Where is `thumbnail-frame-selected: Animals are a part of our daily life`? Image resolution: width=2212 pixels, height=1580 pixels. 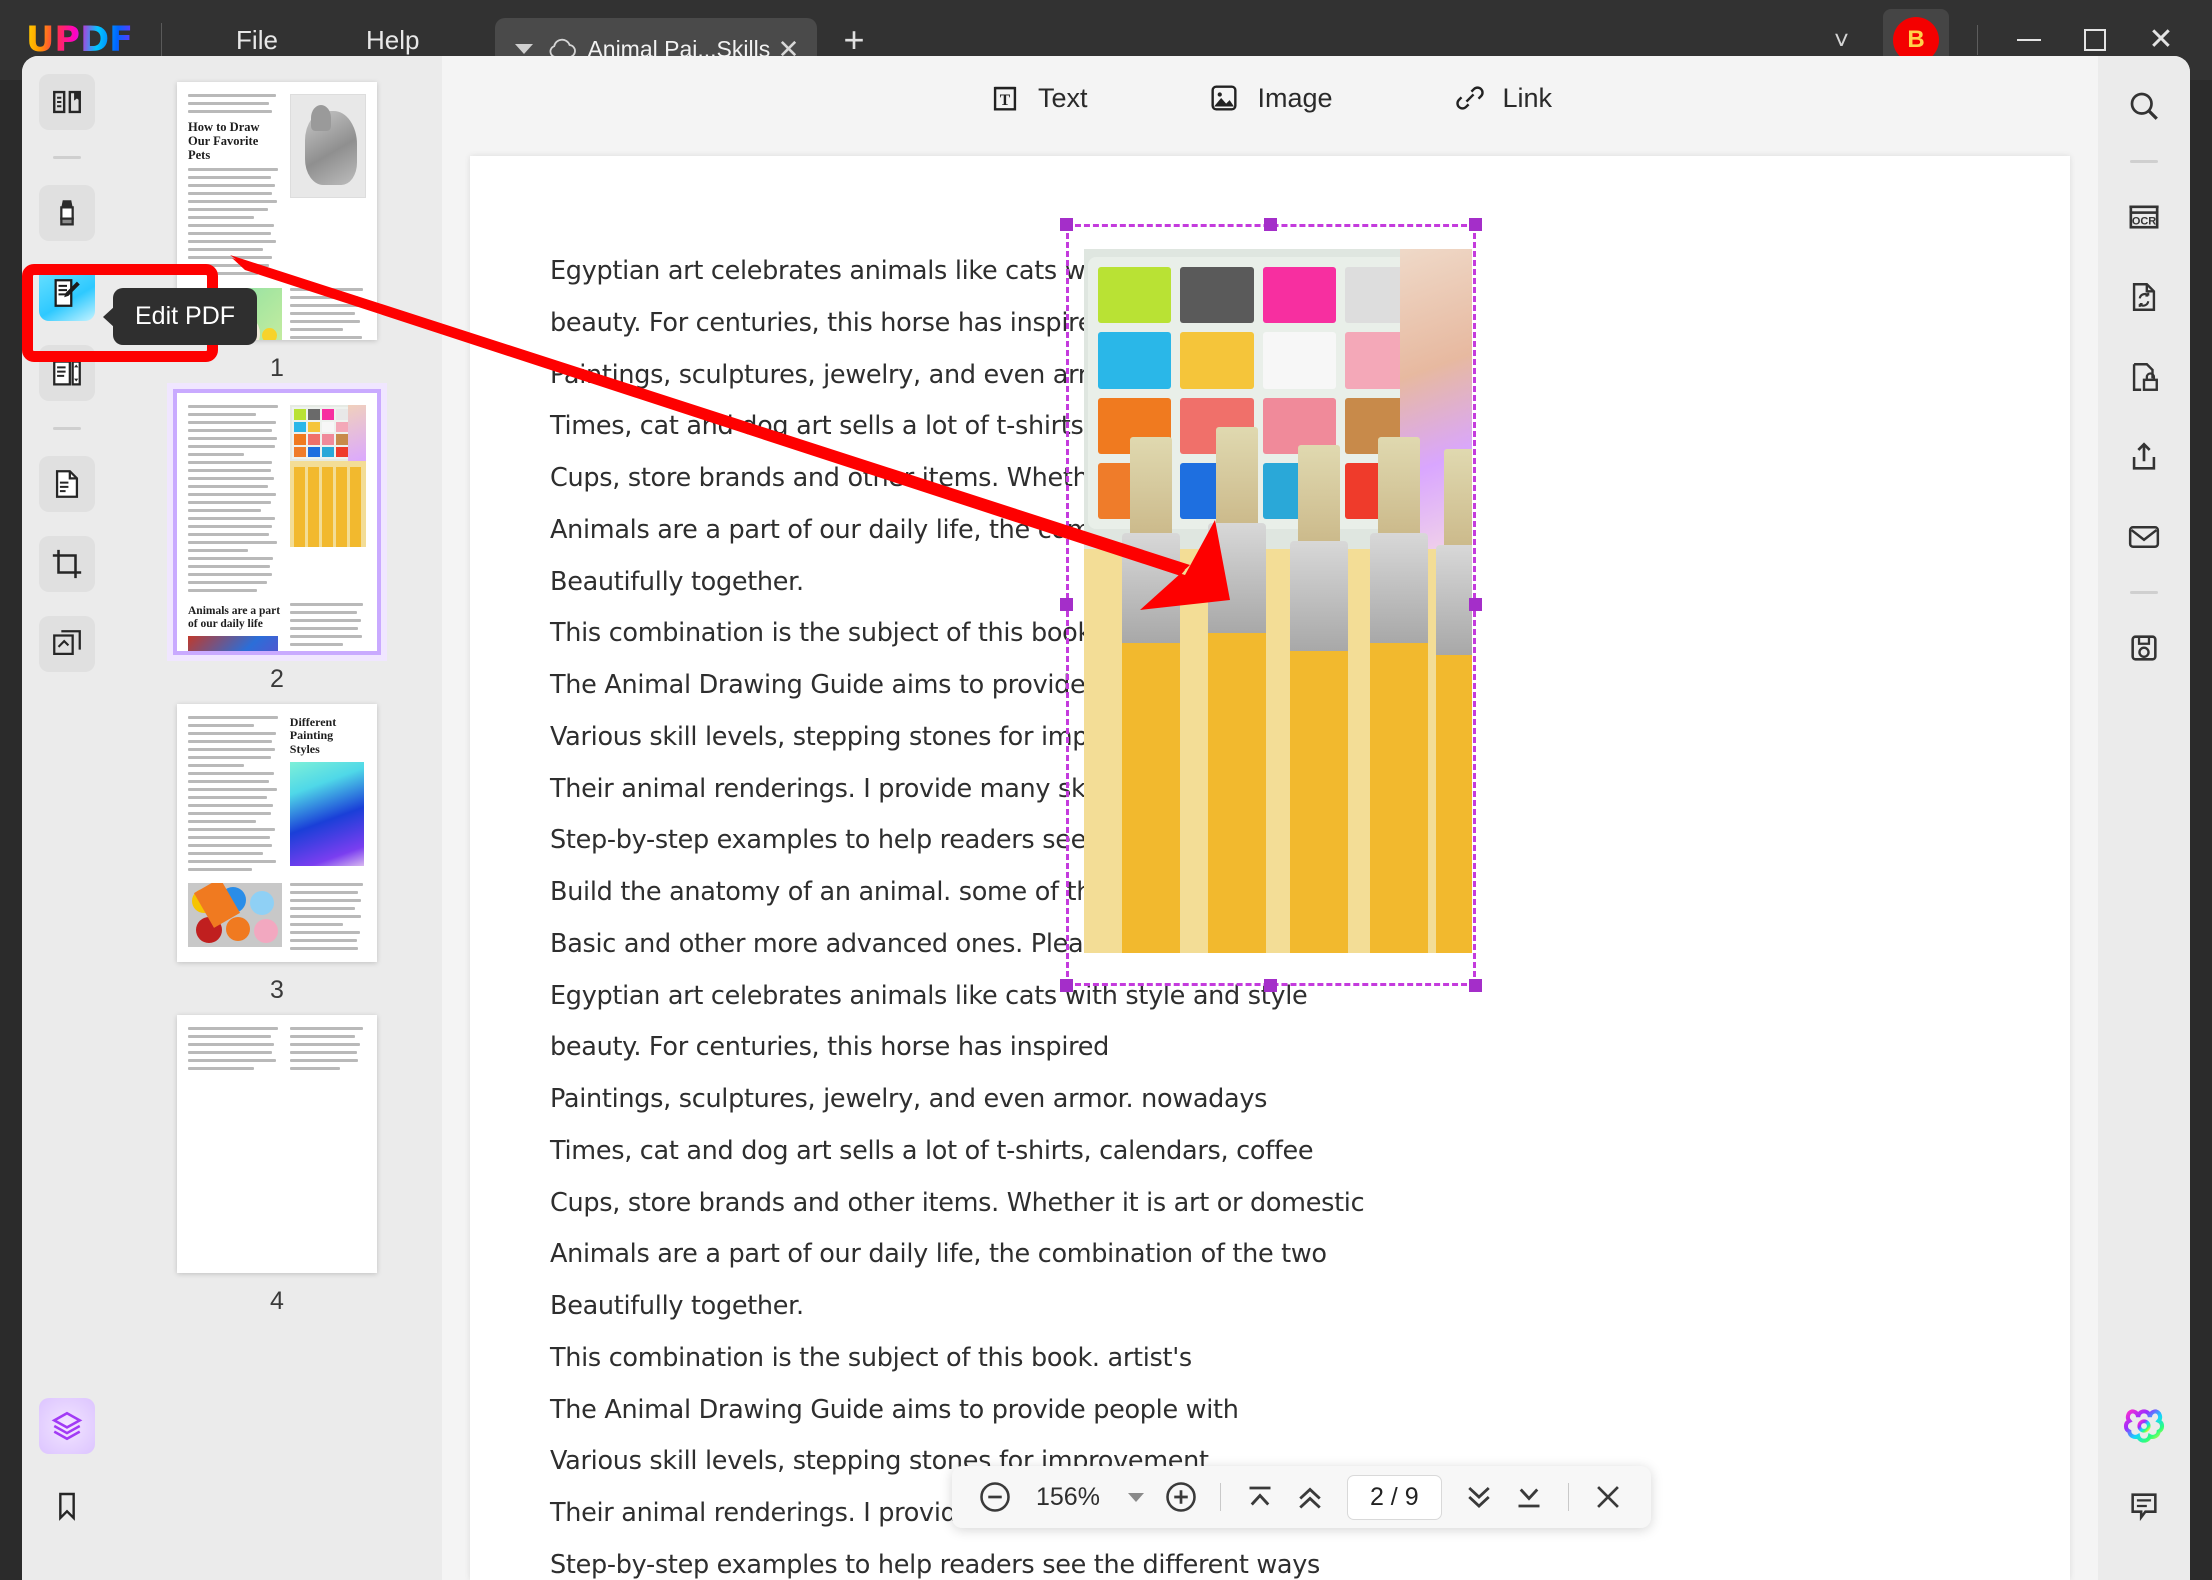
thumbnail-frame-selected: Animals are a part of our daily life is located at coordinates (277, 522).